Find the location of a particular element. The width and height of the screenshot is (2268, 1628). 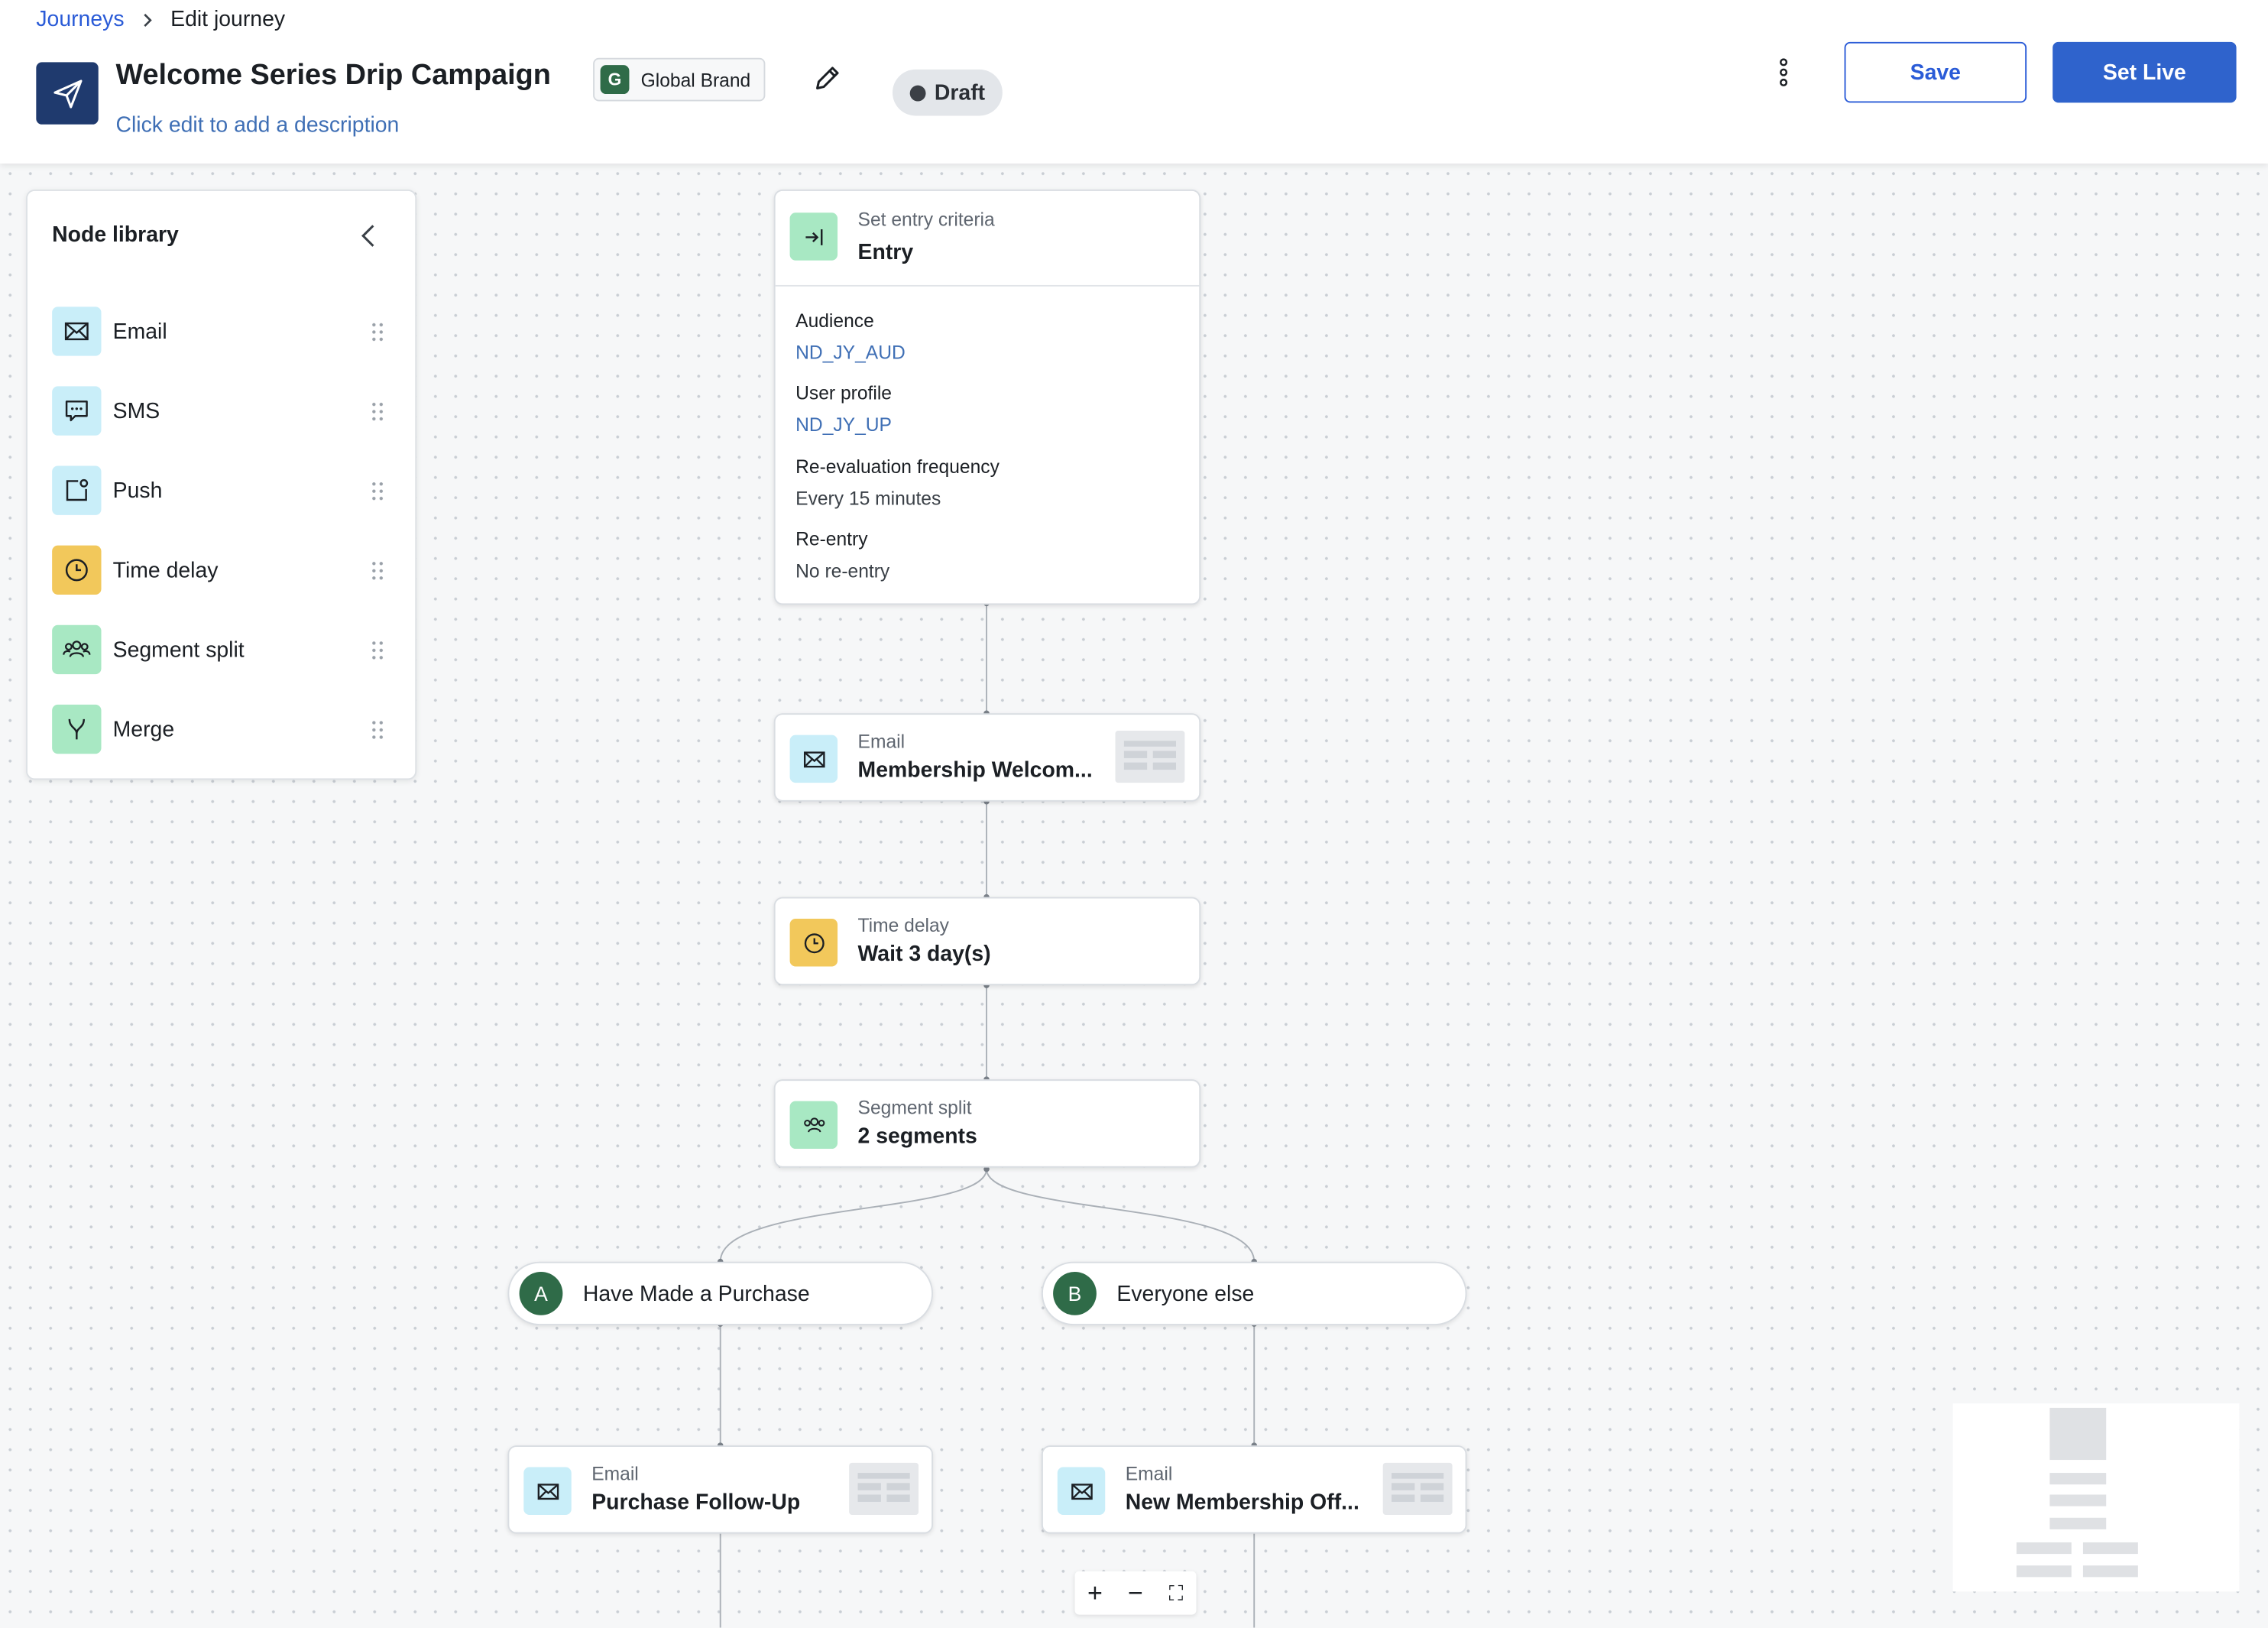

brand-chip: G Global Brand is located at coordinates (680, 79).